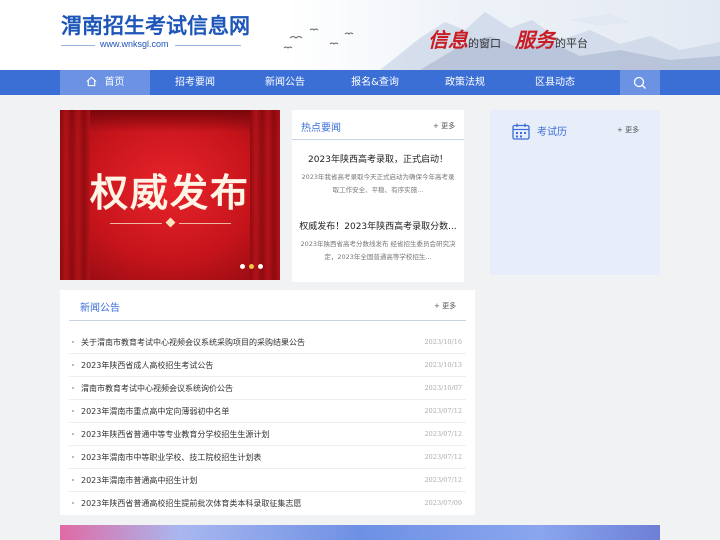 The image size is (720, 540). I want to click on carousel-image-text: 权威发布, so click(169, 193).